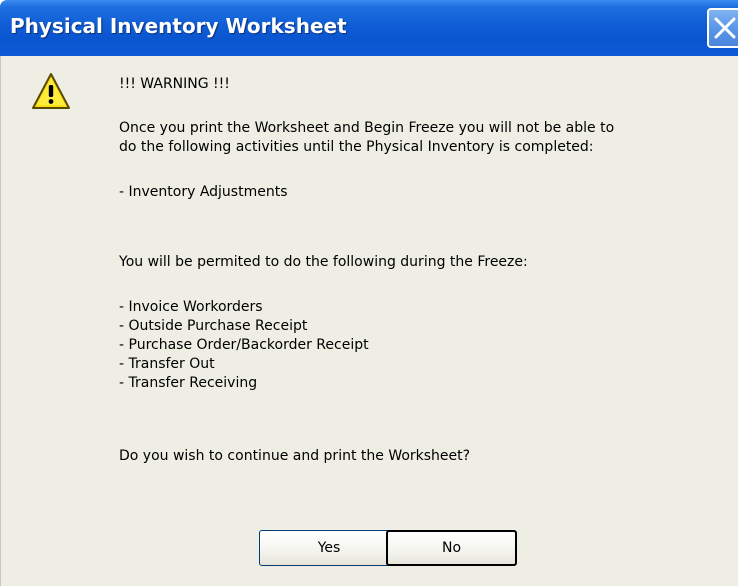 This screenshot has height=586, width=738. What do you see at coordinates (213, 326) in the screenshot?
I see `permitted-item: - Outside Purchase Receipt` at bounding box center [213, 326].